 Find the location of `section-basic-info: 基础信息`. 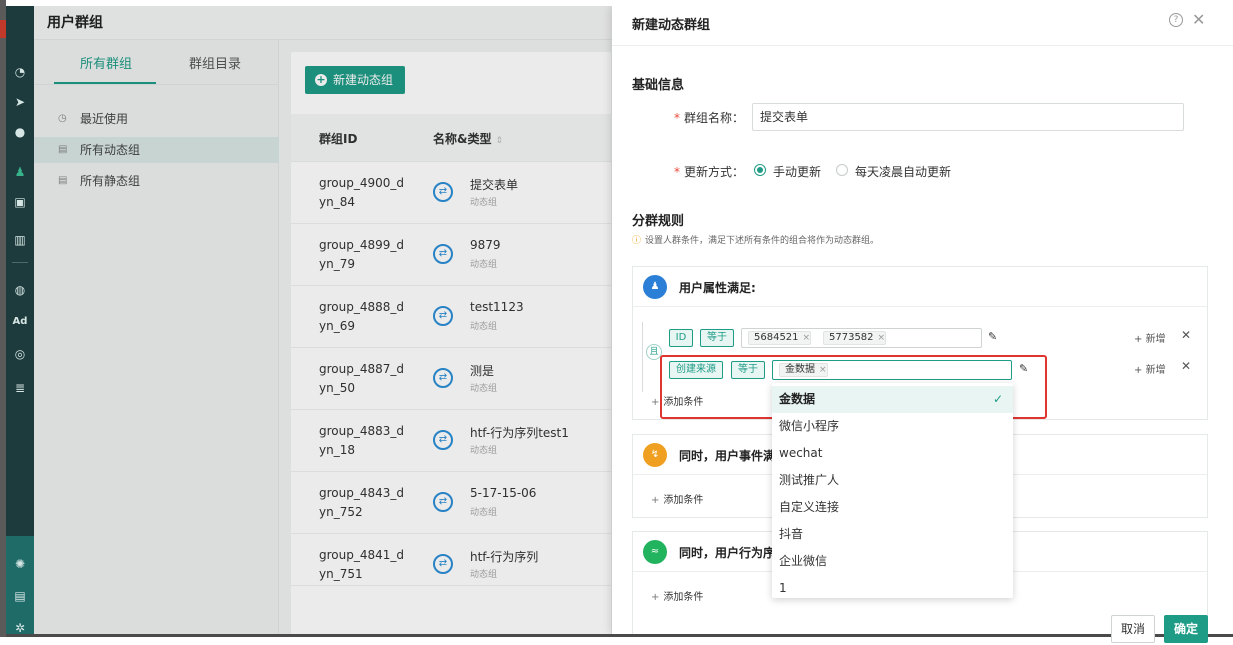

section-basic-info: 基础信息 is located at coordinates (658, 85).